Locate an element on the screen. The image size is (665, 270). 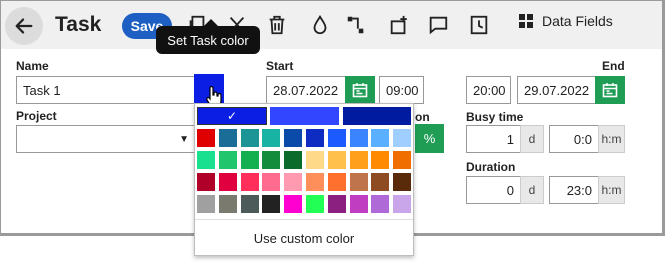
end-time-input: 20:00 is located at coordinates (488, 90).